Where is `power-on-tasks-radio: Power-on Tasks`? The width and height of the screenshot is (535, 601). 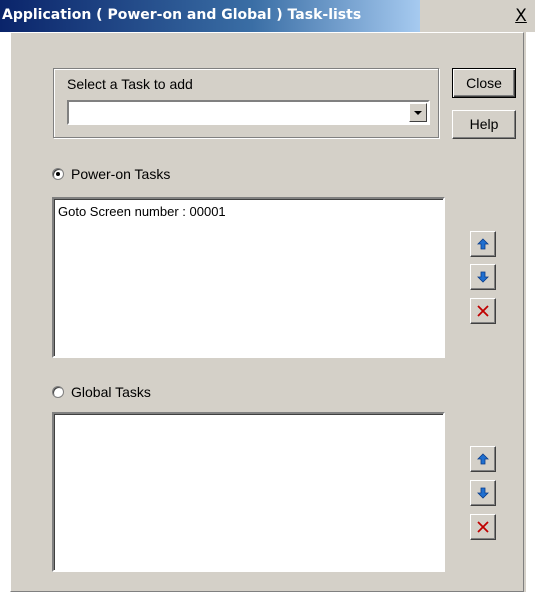 power-on-tasks-radio: Power-on Tasks is located at coordinates (132, 175).